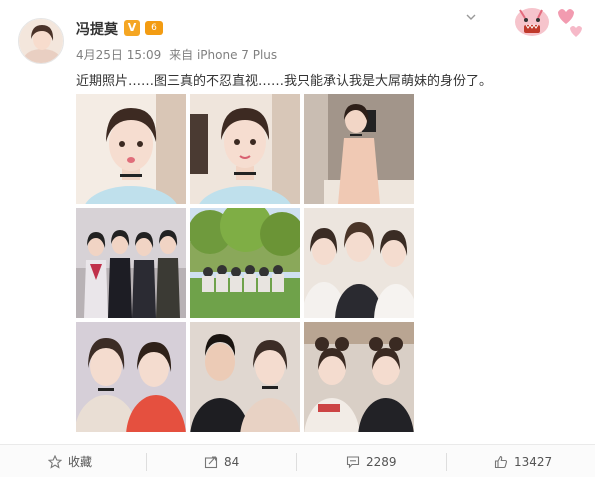 Image resolution: width=595 pixels, height=477 pixels. What do you see at coordinates (548, 22) in the screenshot?
I see `mascot-sticker-icon` at bounding box center [548, 22].